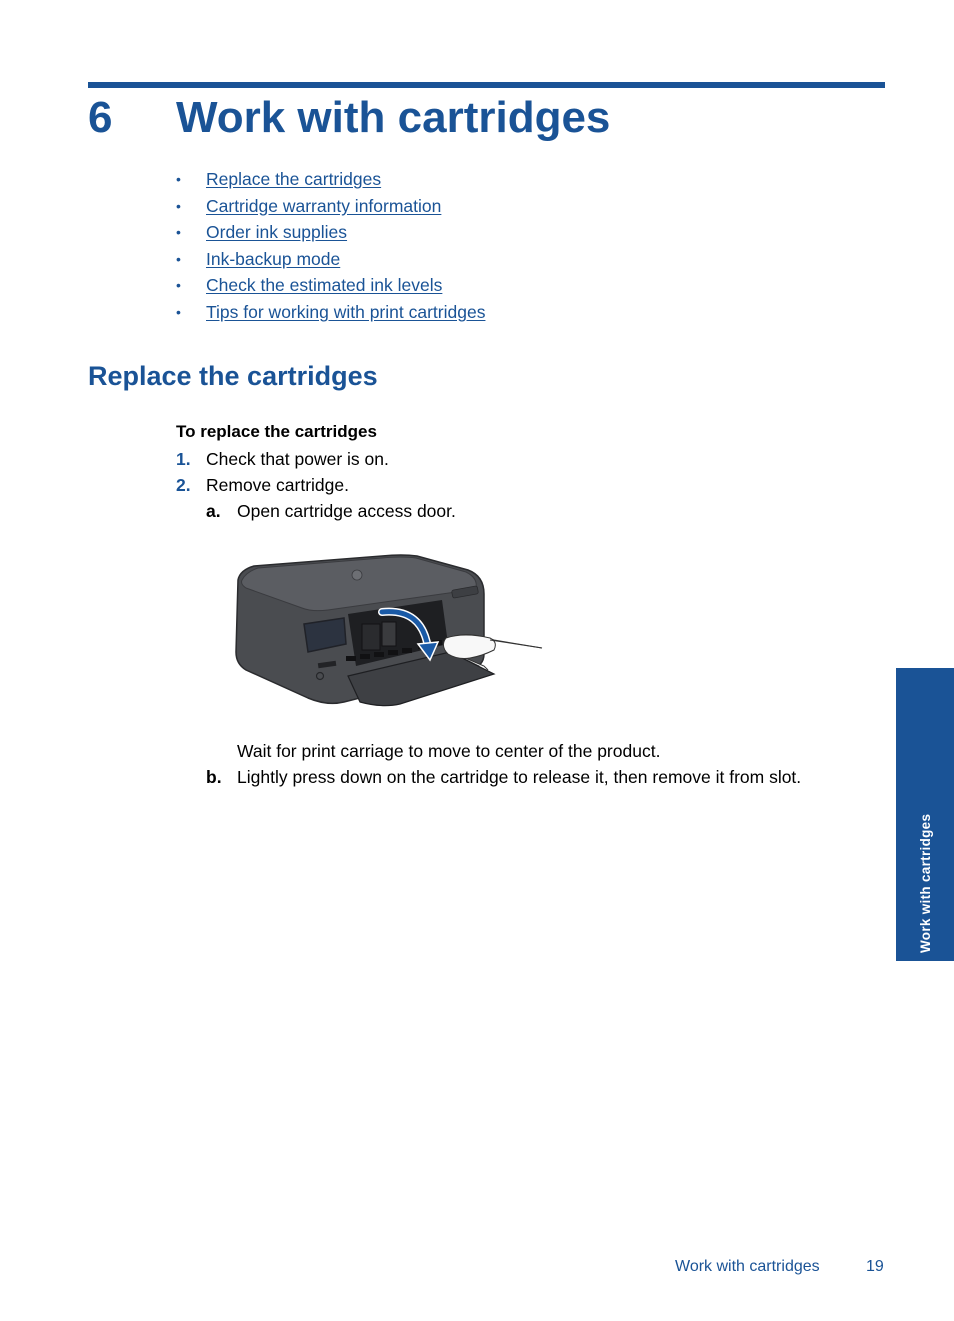 The image size is (954, 1321). What do you see at coordinates (323, 206) in the screenshot?
I see `toc-link-warranty: Cartridge warranty information` at bounding box center [323, 206].